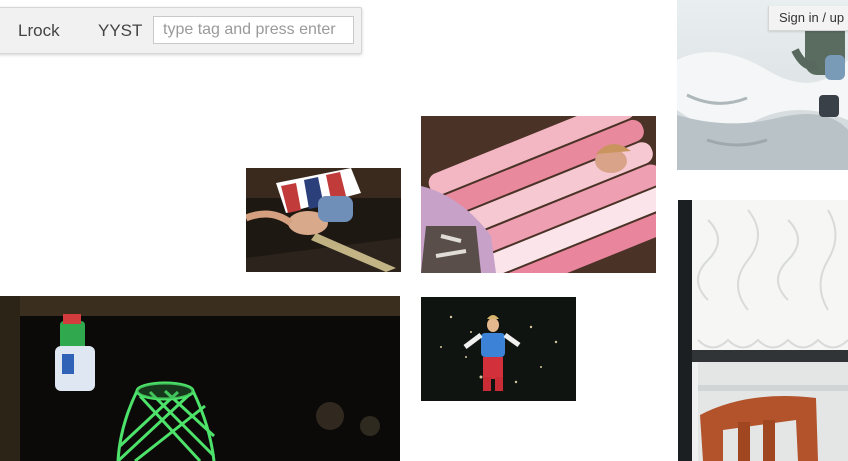 The width and height of the screenshot is (848, 461). Describe the element at coordinates (39, 30) in the screenshot. I see `tag-link-1: Lrock` at that location.